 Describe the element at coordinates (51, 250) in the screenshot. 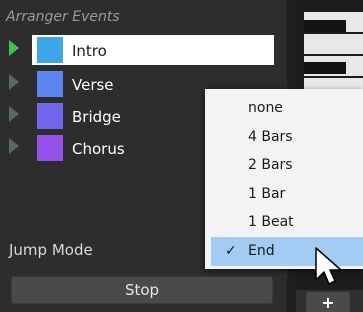

I see `jump-mode-label: Jump Mode` at that location.